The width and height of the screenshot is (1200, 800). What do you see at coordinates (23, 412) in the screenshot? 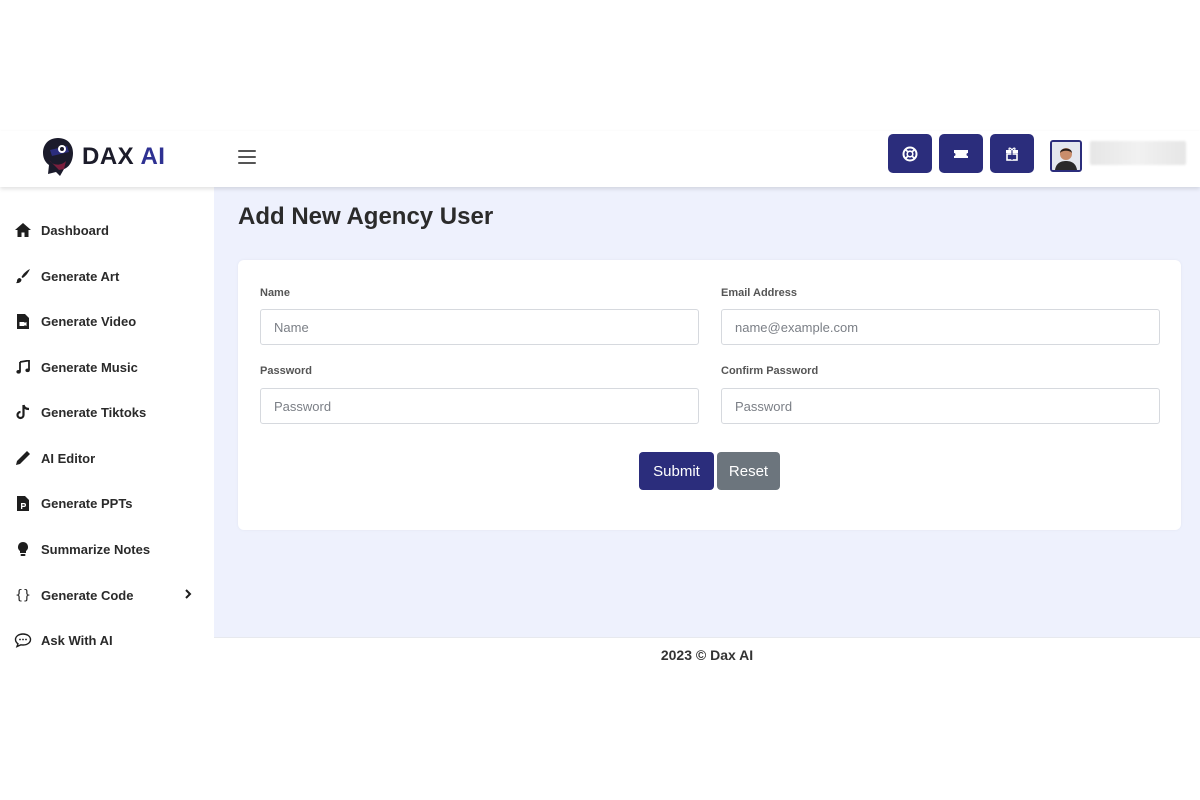
I see `tiktok-icon` at bounding box center [23, 412].